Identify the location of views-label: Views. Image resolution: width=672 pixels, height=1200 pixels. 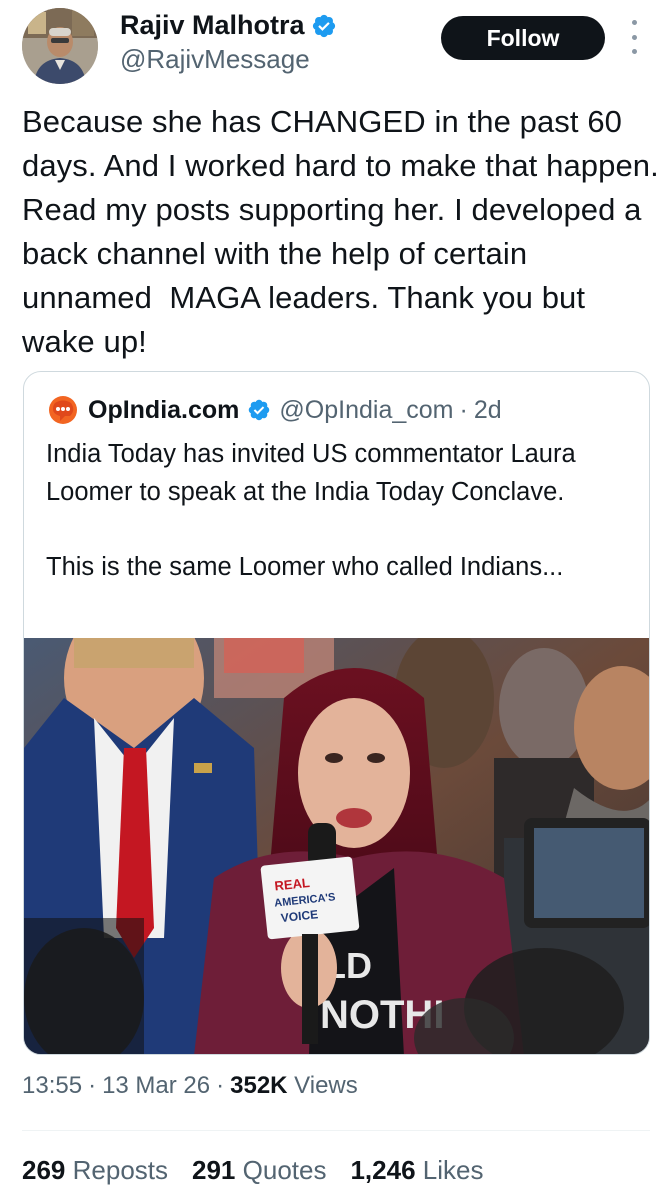
(326, 1085).